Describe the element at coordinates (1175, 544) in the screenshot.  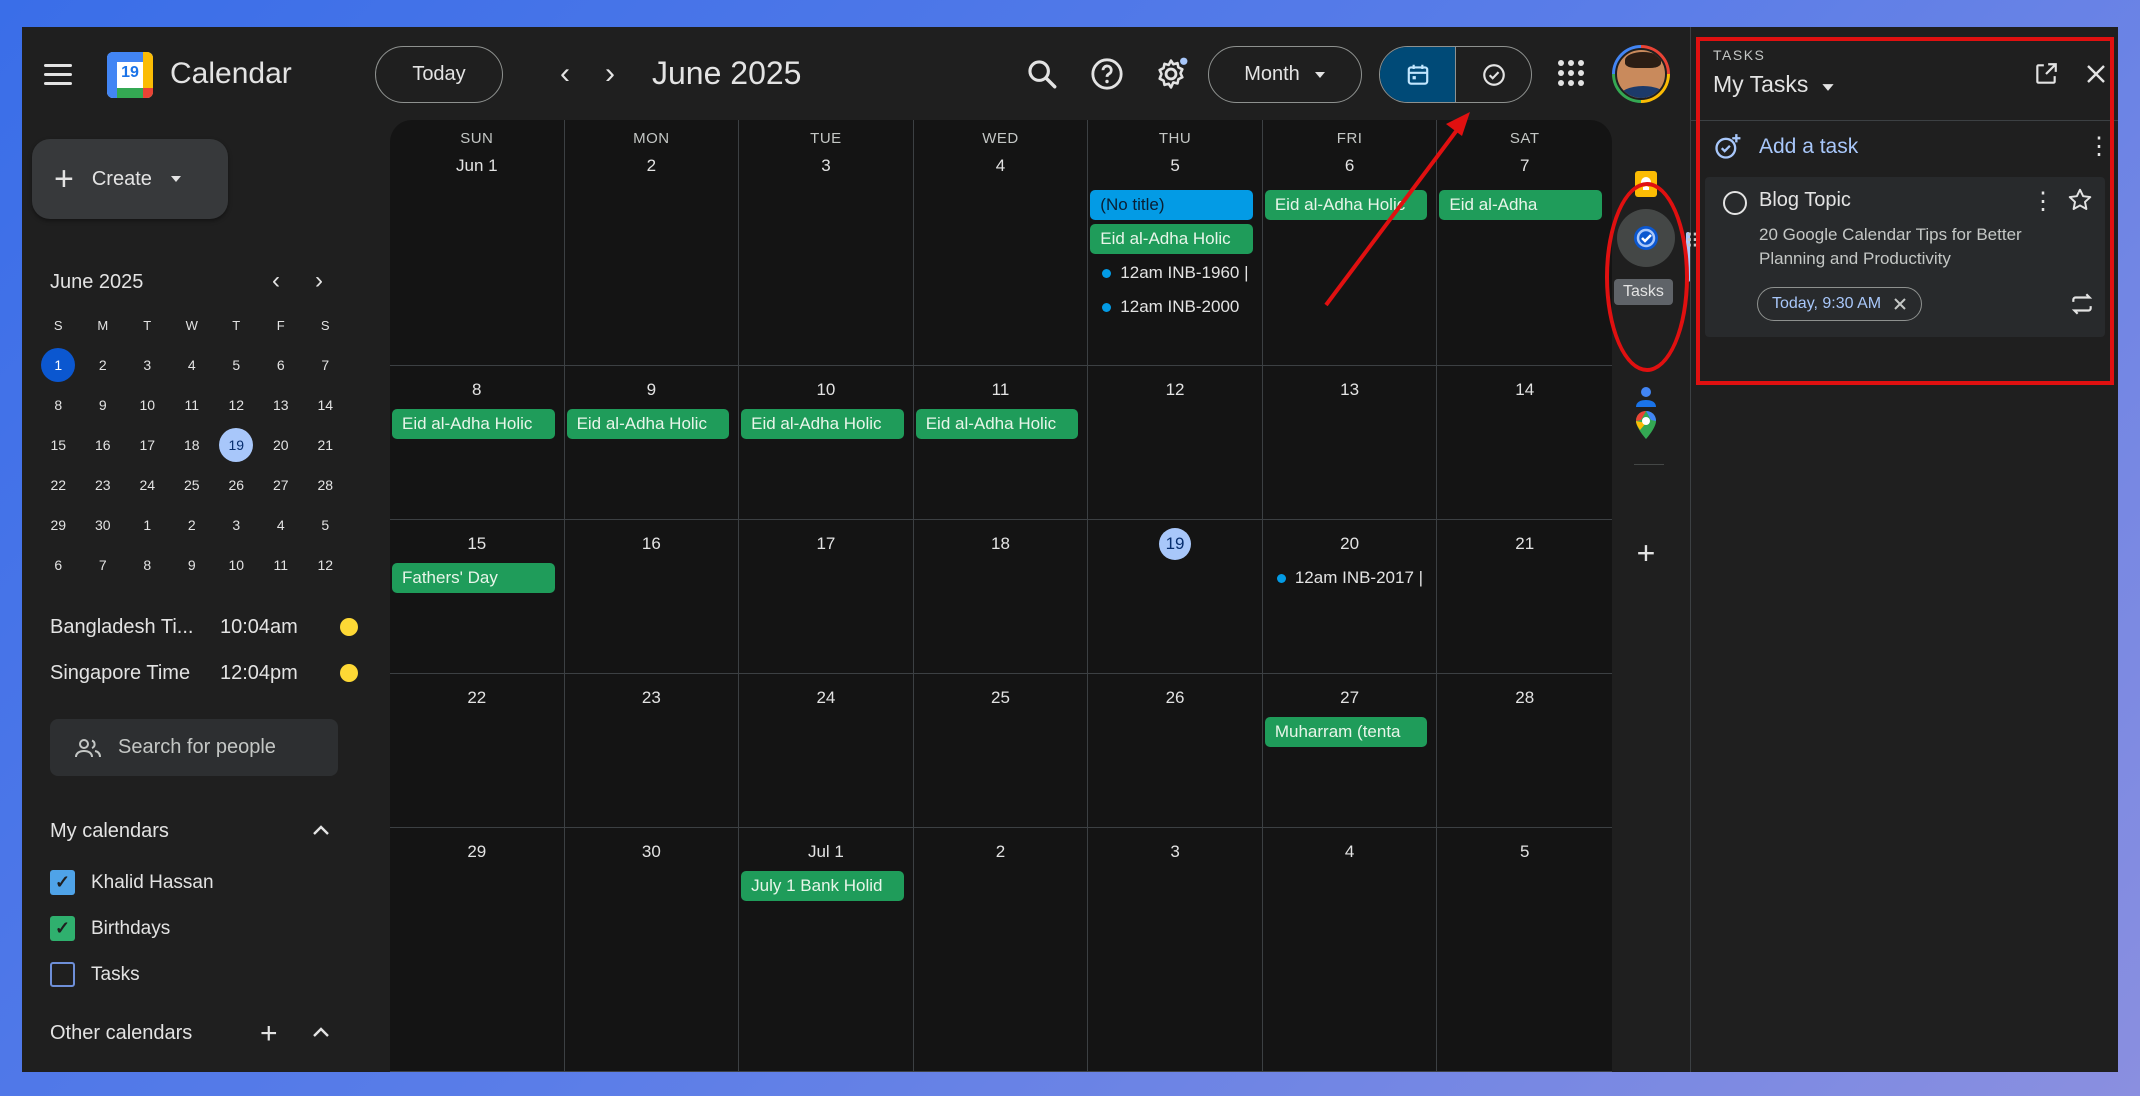
I see `day-number: 19` at that location.